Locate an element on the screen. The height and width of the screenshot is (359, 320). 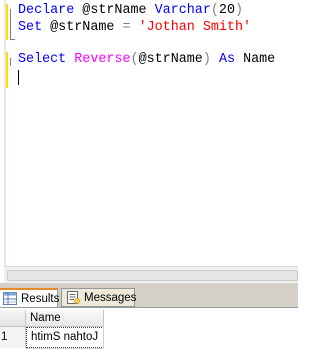
results-grid-icon is located at coordinates (10, 298).